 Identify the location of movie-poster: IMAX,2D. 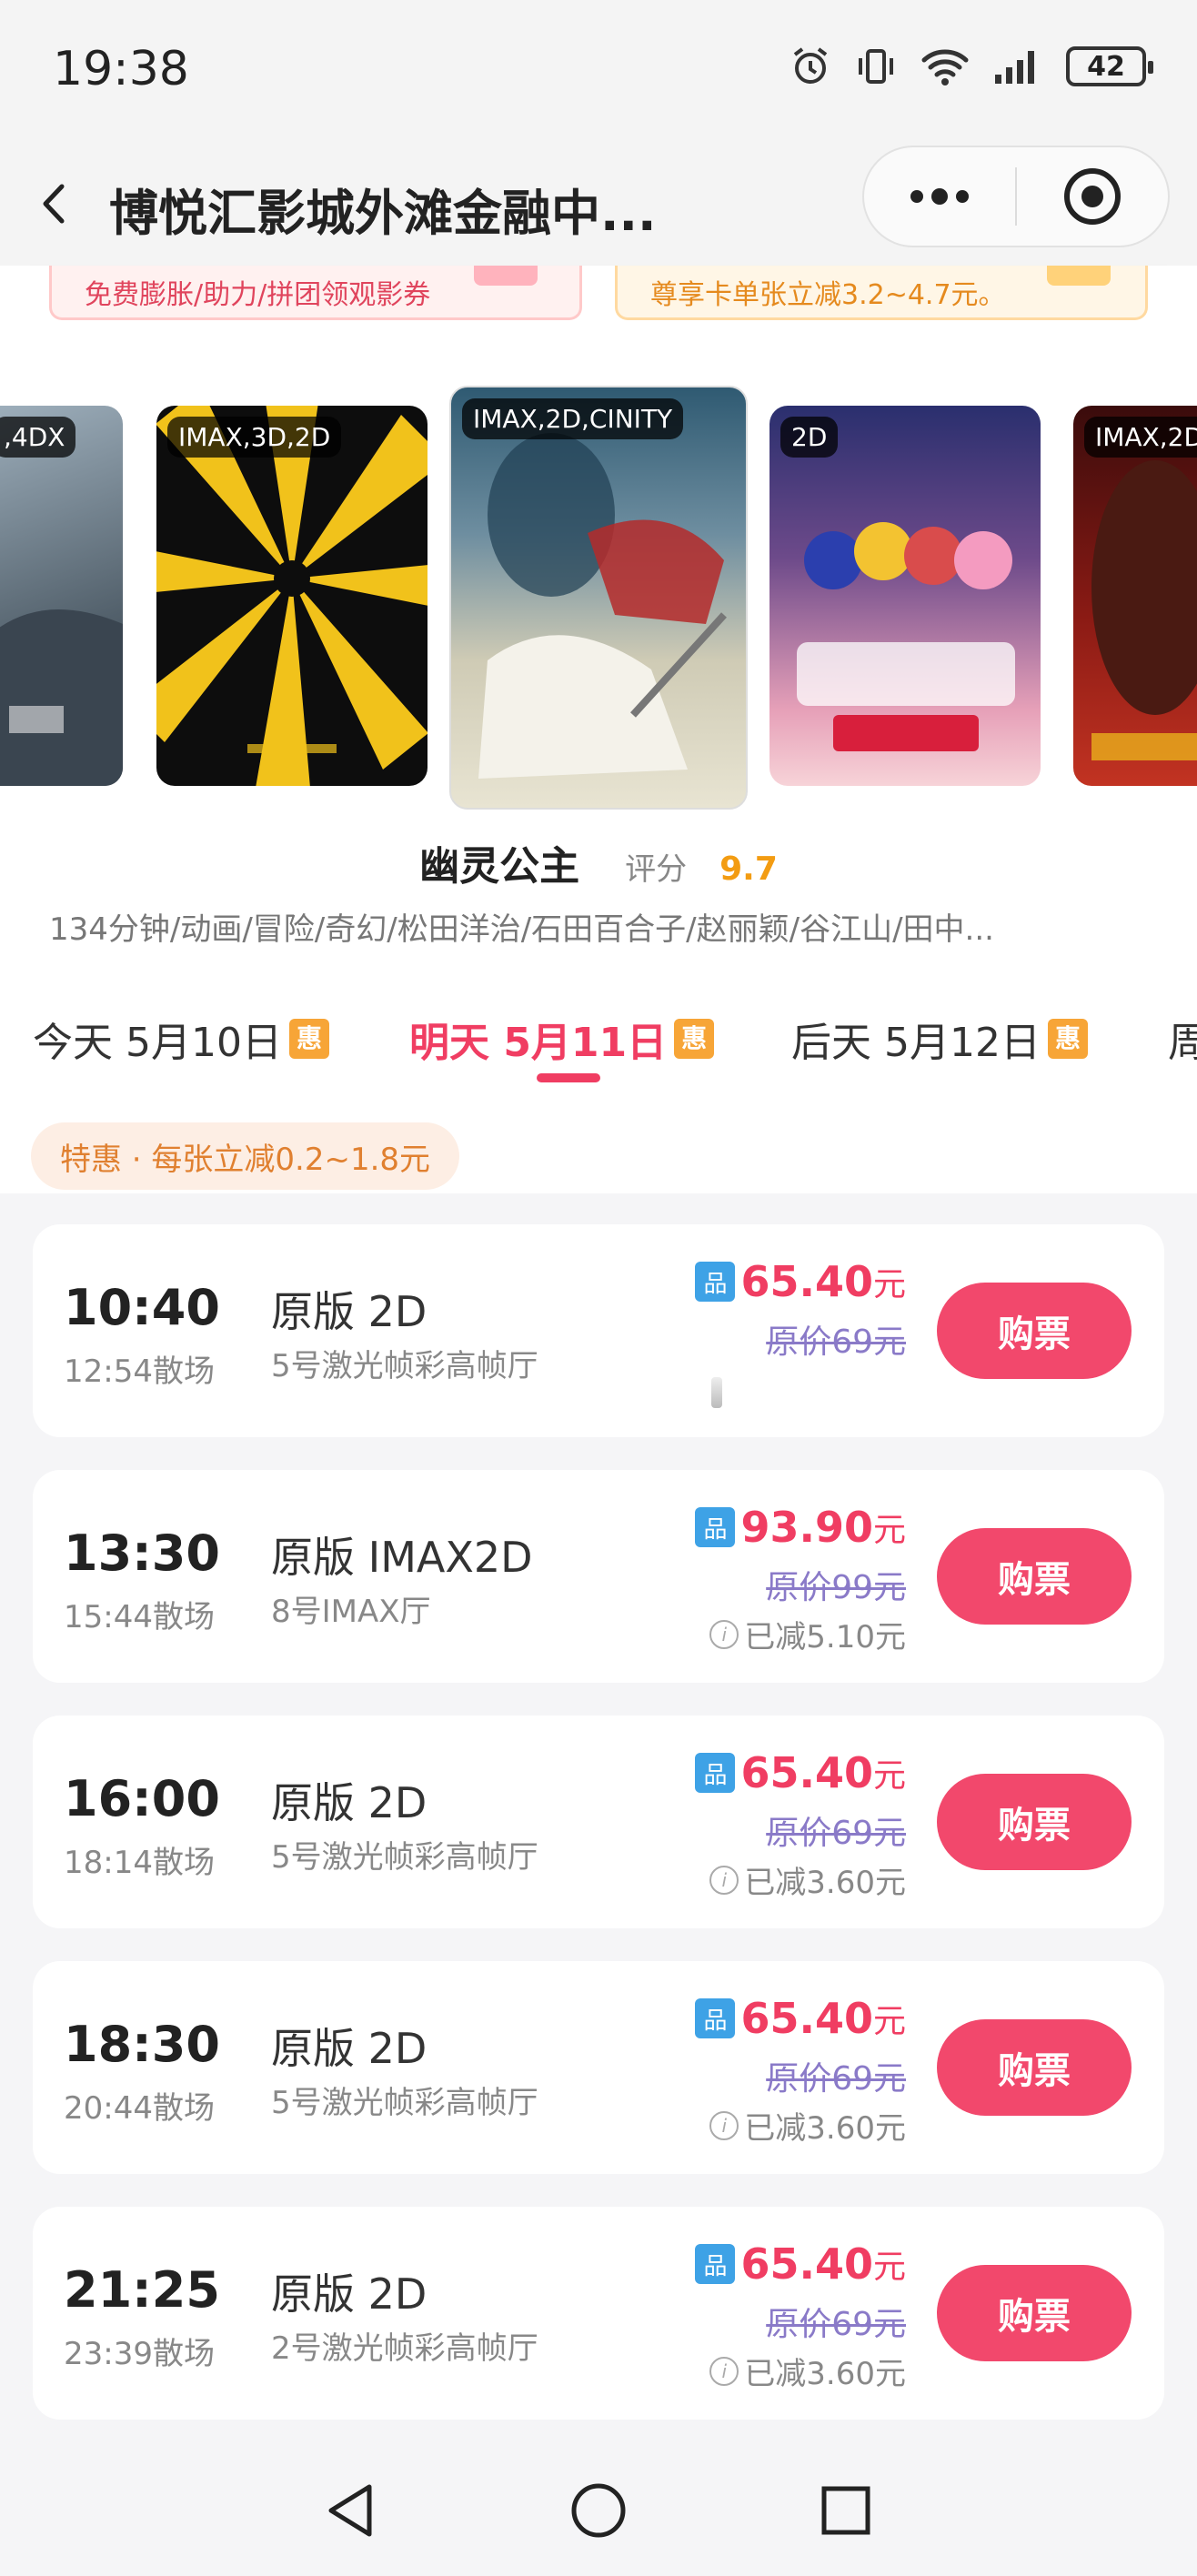
(1135, 596).